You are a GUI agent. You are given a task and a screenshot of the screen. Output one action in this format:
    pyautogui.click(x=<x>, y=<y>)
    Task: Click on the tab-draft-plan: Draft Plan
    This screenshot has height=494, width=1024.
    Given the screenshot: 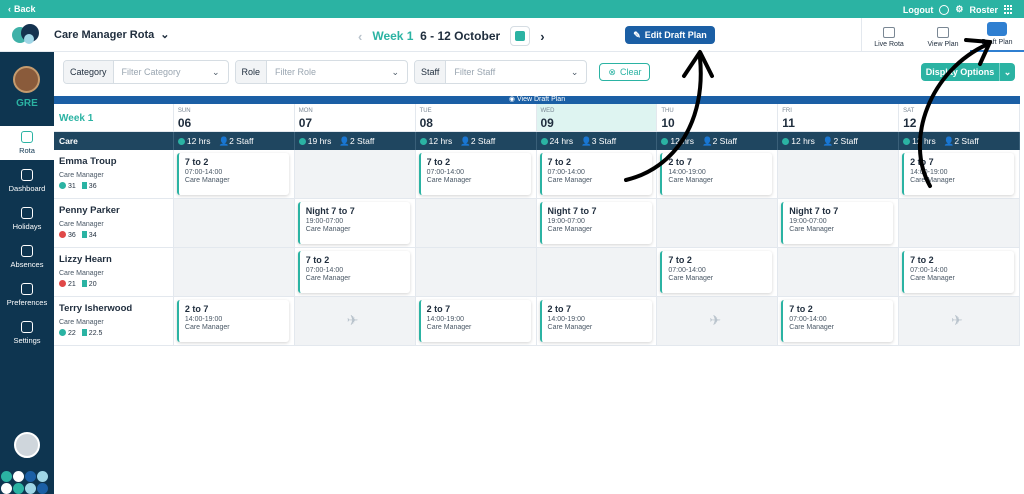 What is the action you would take?
    pyautogui.click(x=997, y=35)
    